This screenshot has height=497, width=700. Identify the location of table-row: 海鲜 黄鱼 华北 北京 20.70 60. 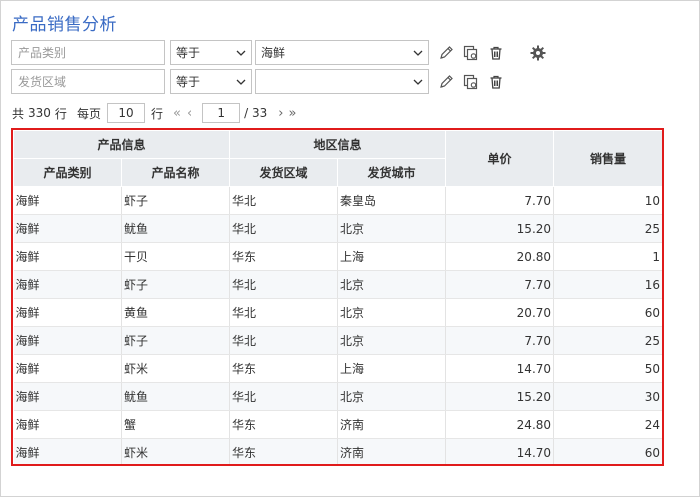
(337, 312).